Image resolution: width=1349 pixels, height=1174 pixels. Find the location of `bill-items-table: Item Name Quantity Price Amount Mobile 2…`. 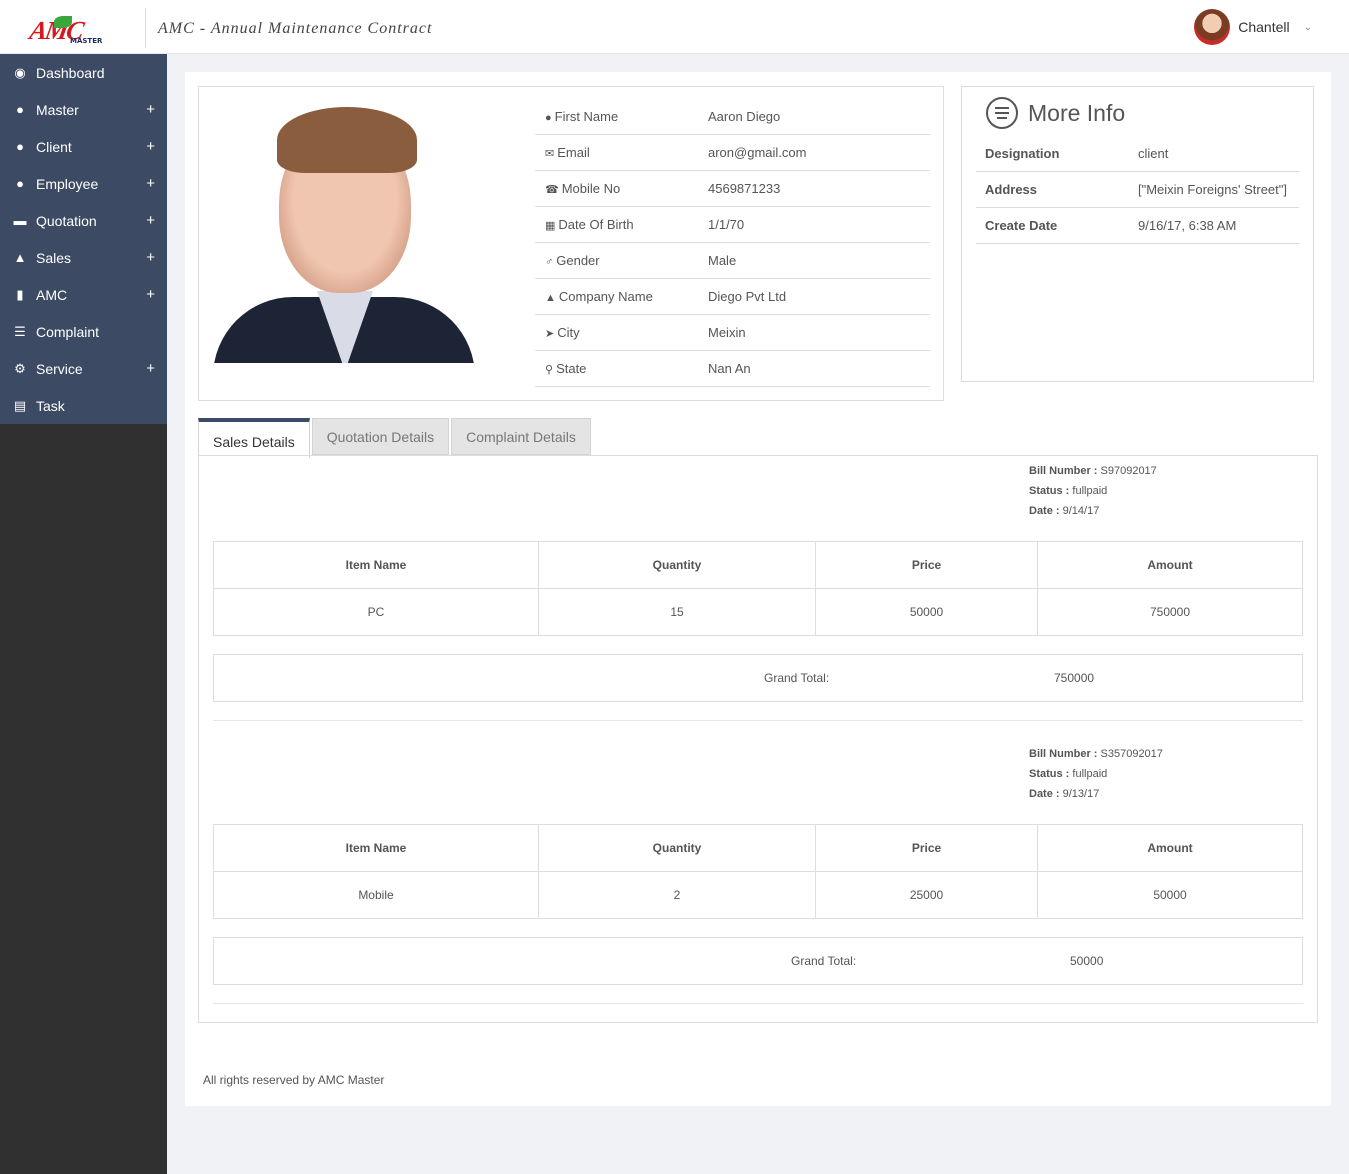

bill-items-table: Item Name Quantity Price Amount Mobile 2… is located at coordinates (758, 871).